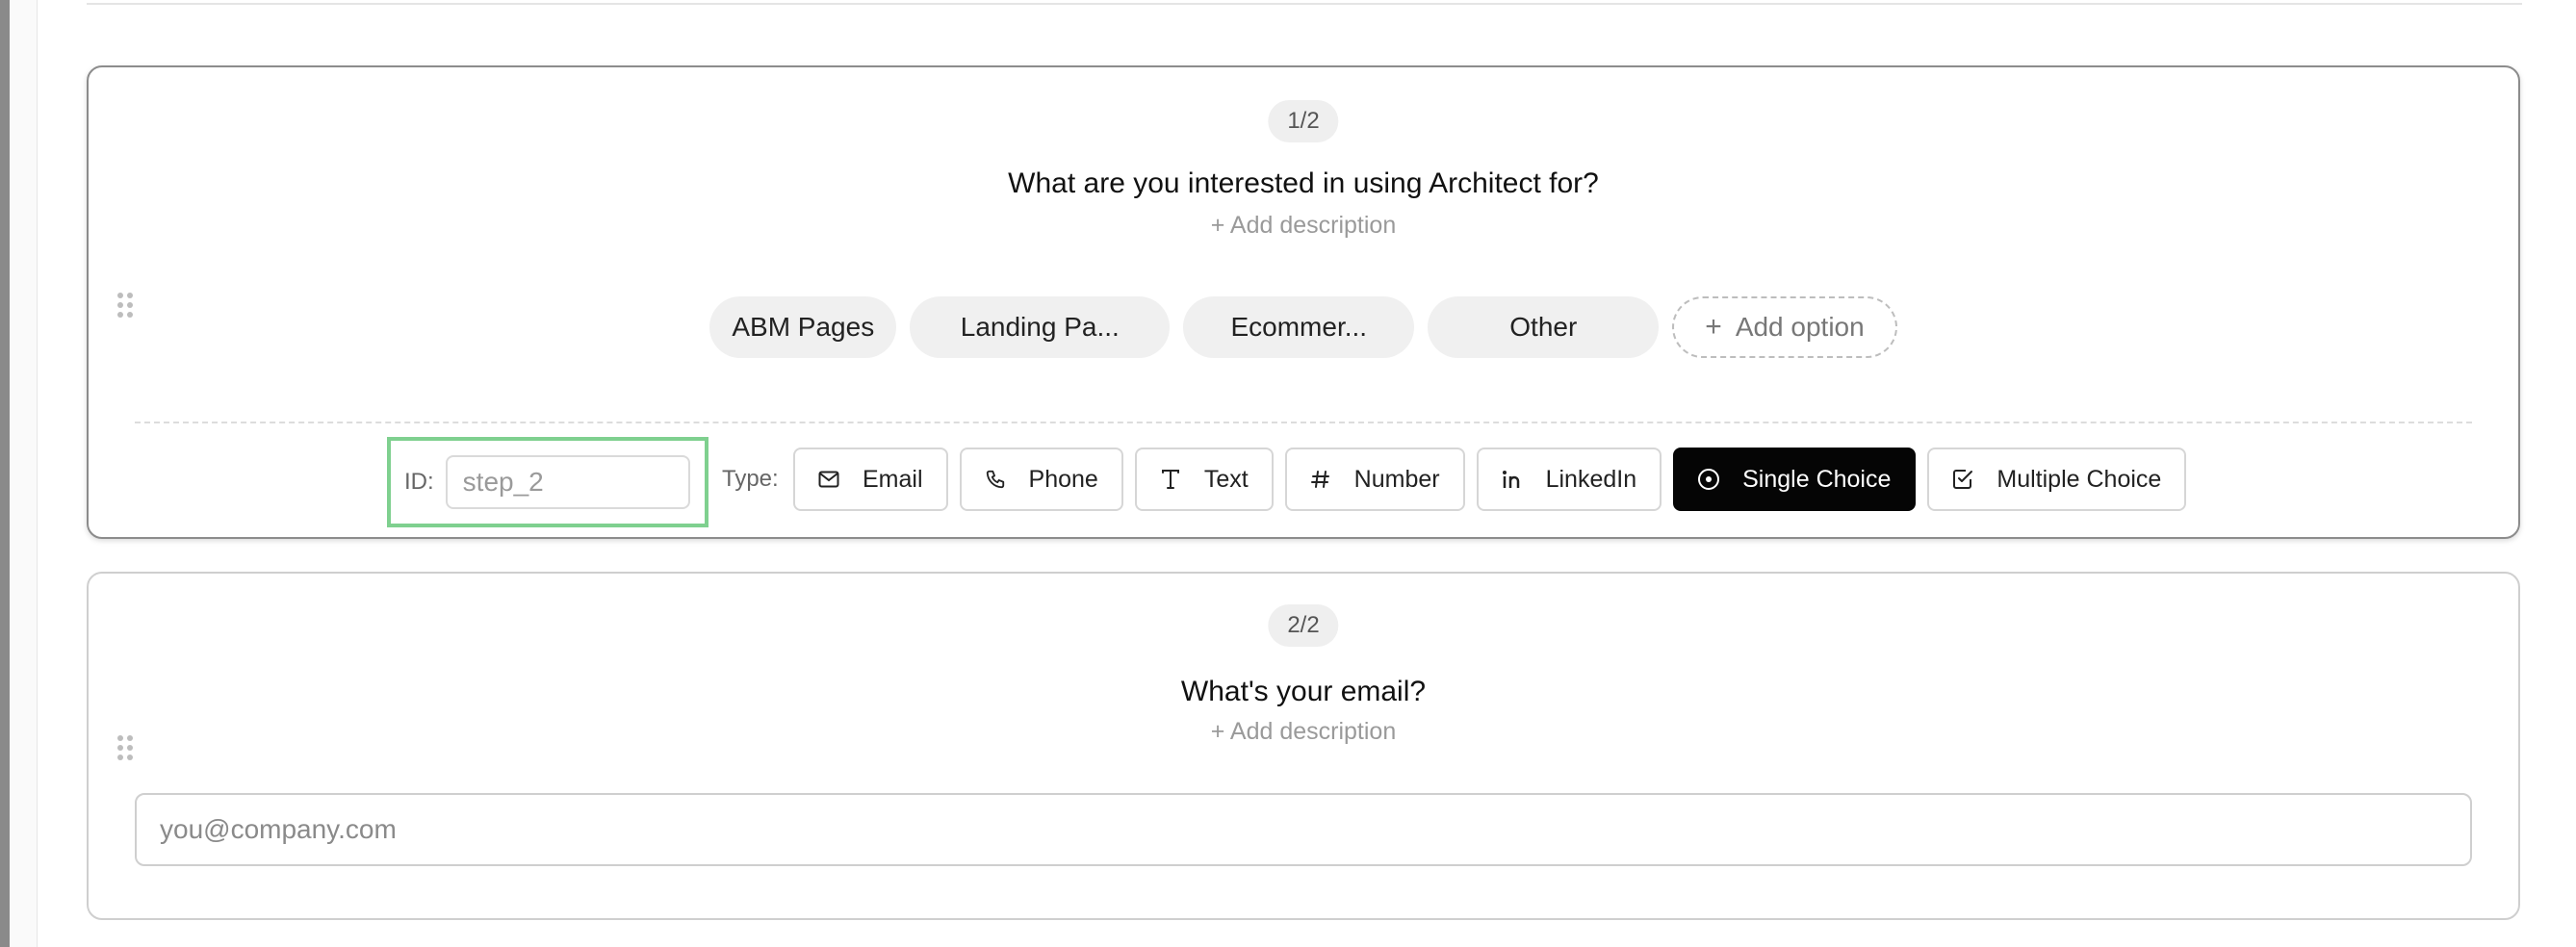 This screenshot has width=2576, height=947. Describe the element at coordinates (1397, 479) in the screenshot. I see `type-button-label: Number` at that location.